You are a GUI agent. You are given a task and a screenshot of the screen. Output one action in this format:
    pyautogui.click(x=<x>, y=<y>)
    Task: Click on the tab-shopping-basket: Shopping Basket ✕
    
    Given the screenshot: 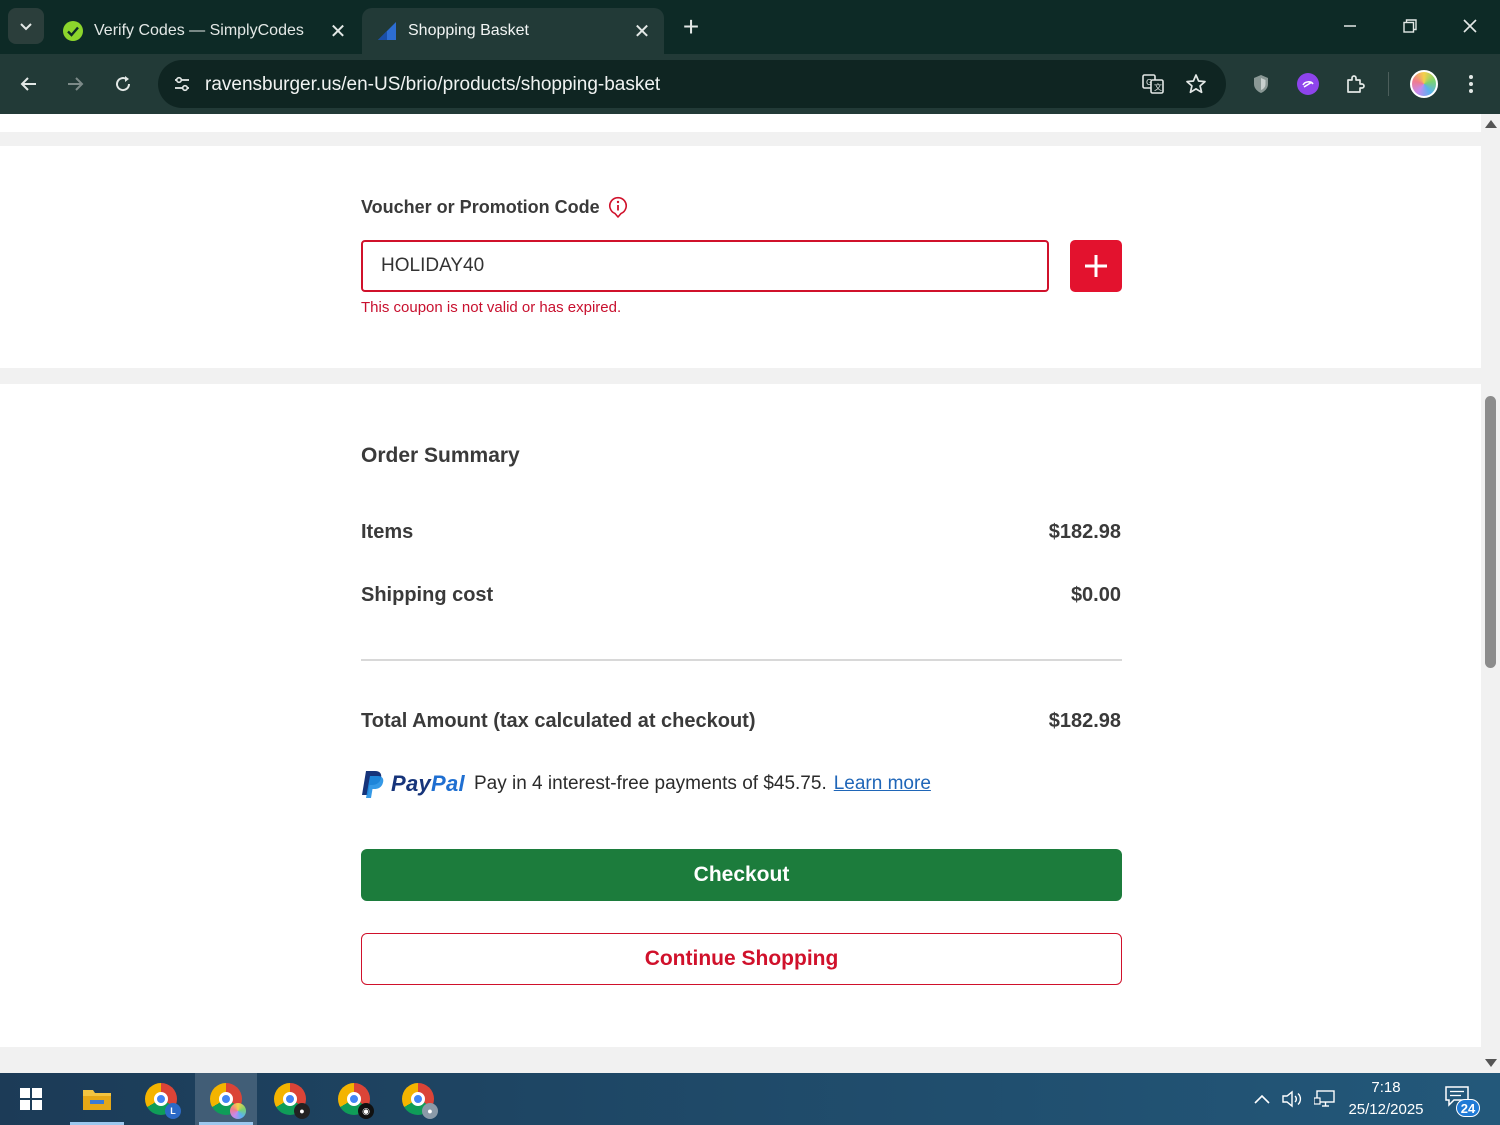 What is the action you would take?
    pyautogui.click(x=513, y=31)
    